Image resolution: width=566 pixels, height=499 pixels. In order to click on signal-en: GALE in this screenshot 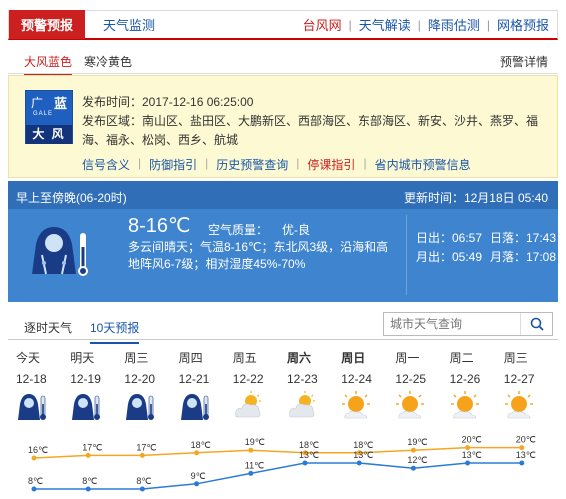, I will do `click(43, 114)`.